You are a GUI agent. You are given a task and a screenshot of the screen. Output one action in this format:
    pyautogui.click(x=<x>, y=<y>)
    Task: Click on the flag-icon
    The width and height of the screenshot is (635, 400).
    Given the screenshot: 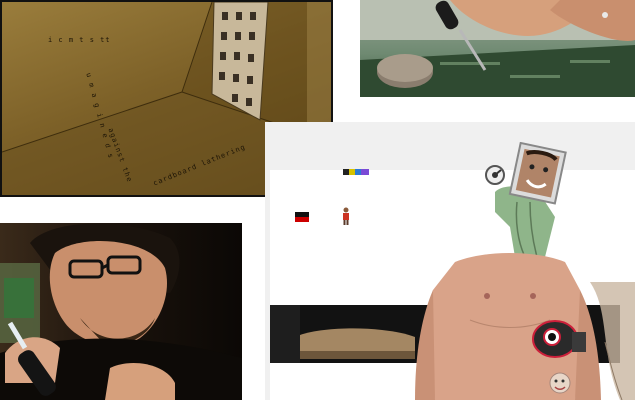 What is the action you would take?
    pyautogui.click(x=302, y=217)
    